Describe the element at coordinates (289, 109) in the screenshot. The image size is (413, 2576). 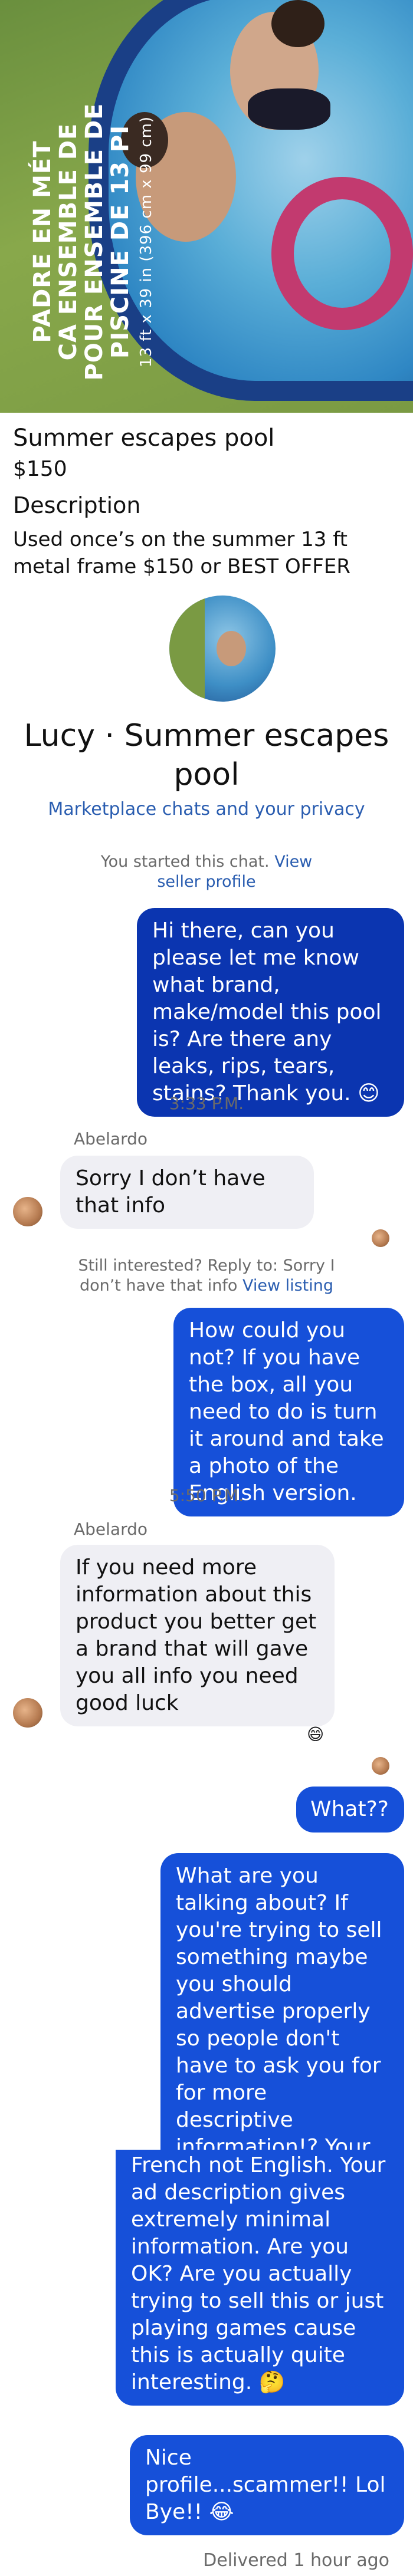
I see `photo-swimsuit` at that location.